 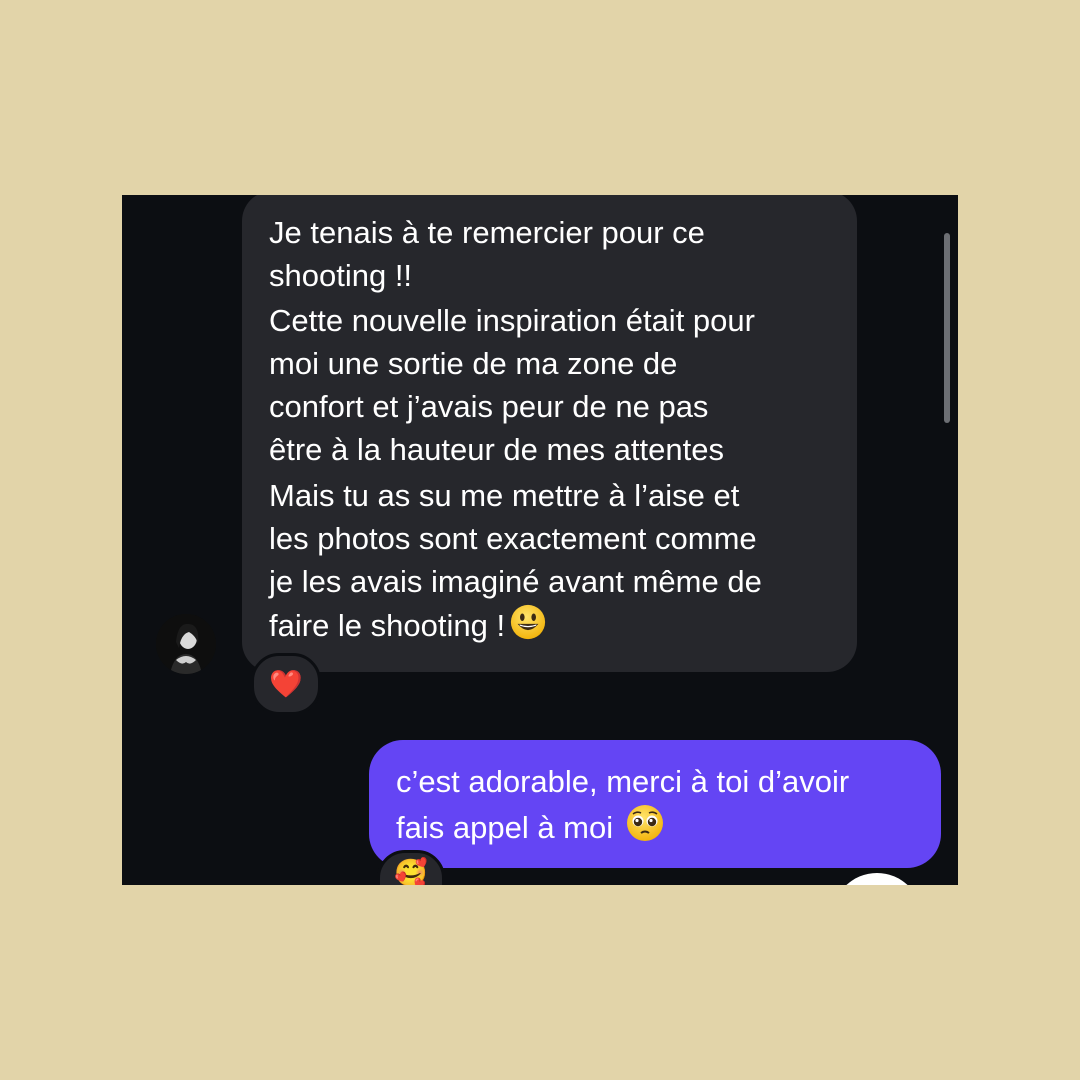 I want to click on smiling-face-with-hearts-icon: 🥰, so click(x=411, y=871).